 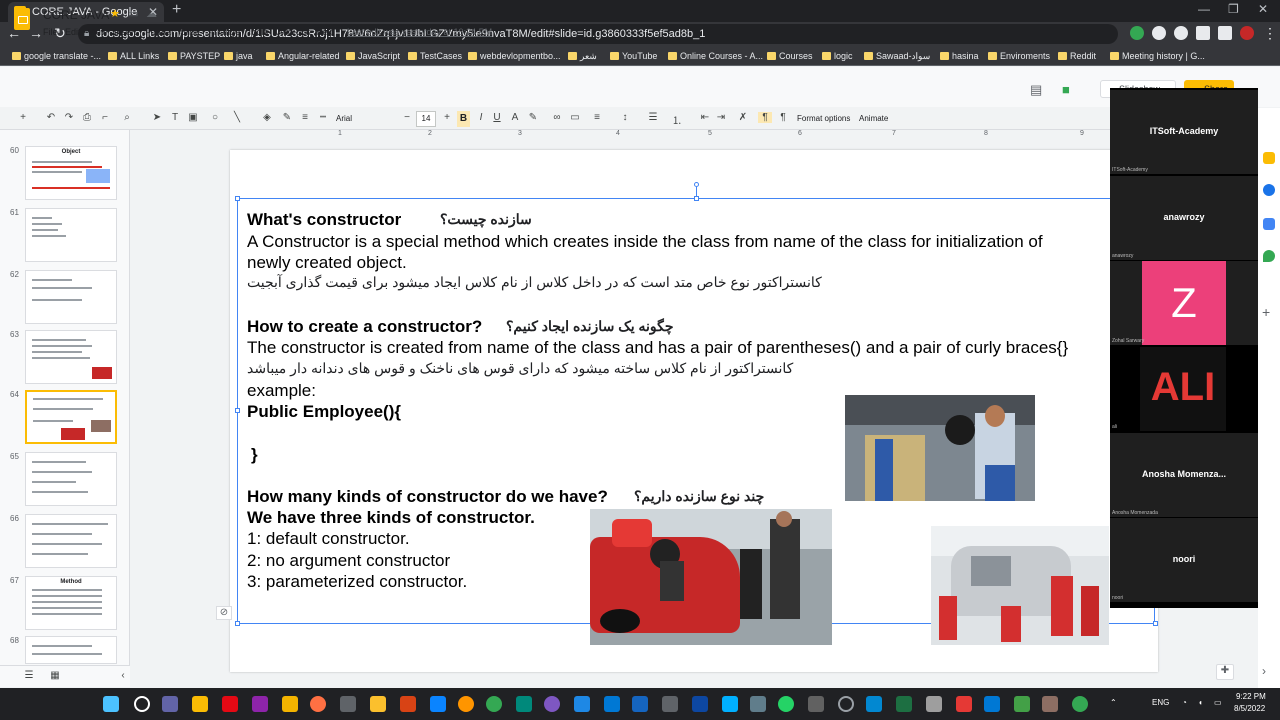 I want to click on filmstrip-view-icon: ▦, so click(x=55, y=675).